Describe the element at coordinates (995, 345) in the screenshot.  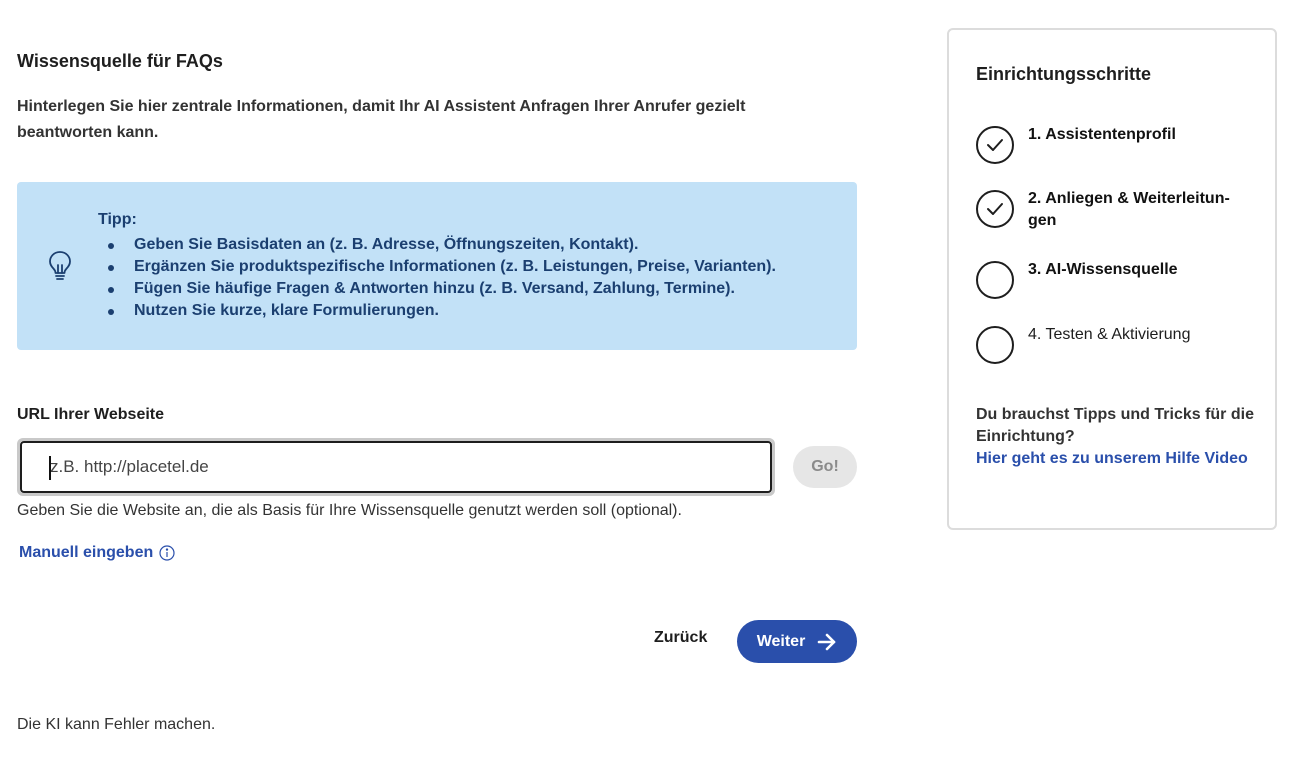
I see `step-status-pending` at that location.